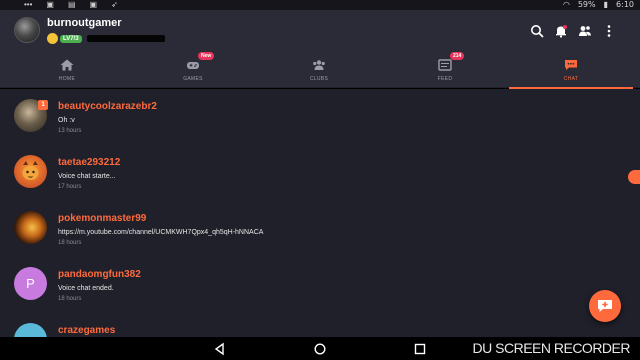 This screenshot has width=640, height=360. Describe the element at coordinates (99, 274) in the screenshot. I see `chat-name: pandaomgfun382` at that location.